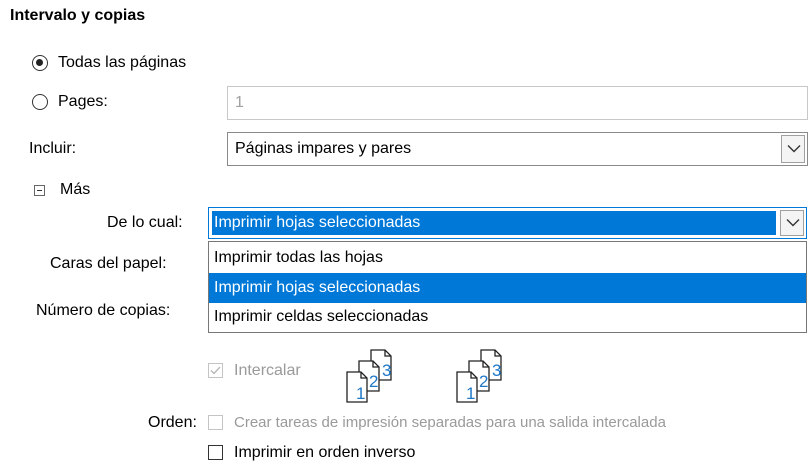  Describe the element at coordinates (323, 148) in the screenshot. I see `include-select-value: Páginas impares y pares` at that location.